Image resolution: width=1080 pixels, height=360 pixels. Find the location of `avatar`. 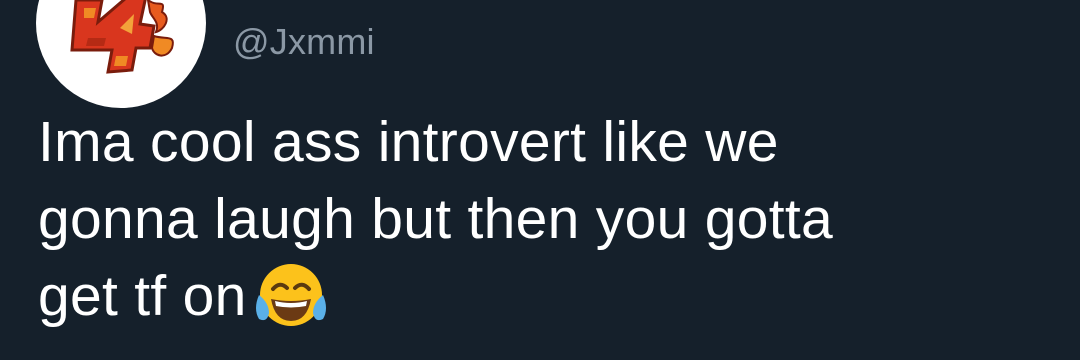

avatar is located at coordinates (121, 54).